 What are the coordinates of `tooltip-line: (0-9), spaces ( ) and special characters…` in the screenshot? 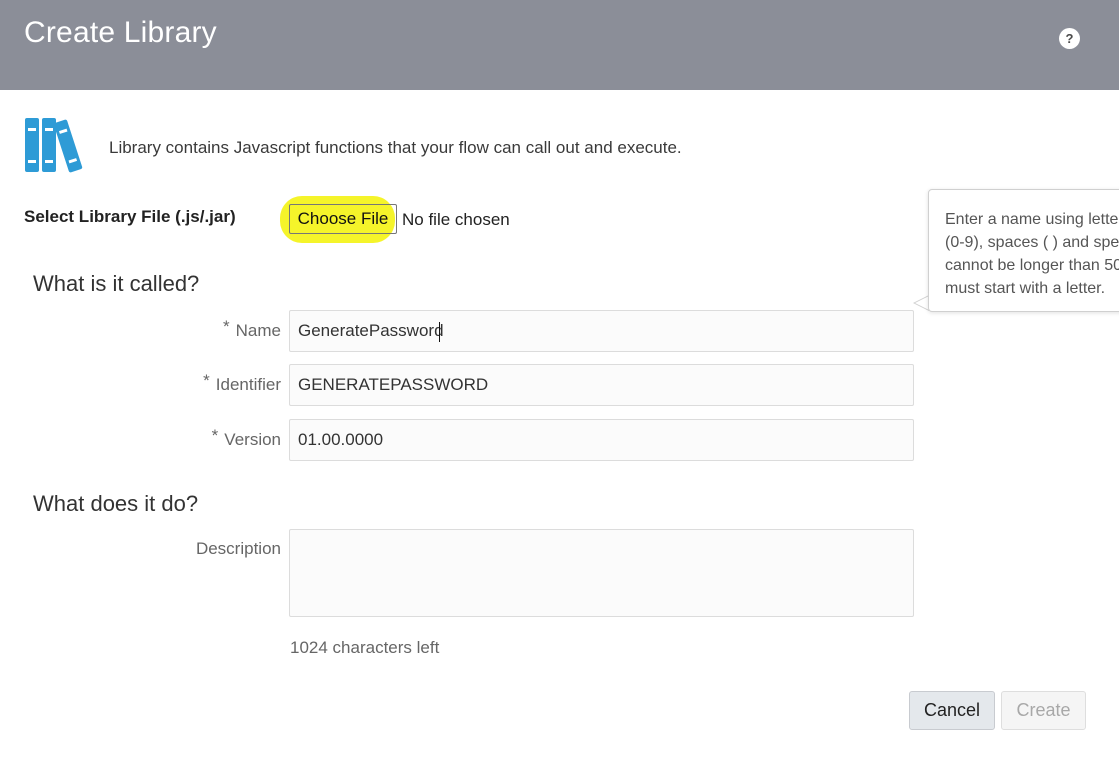 It's located at (1032, 242).